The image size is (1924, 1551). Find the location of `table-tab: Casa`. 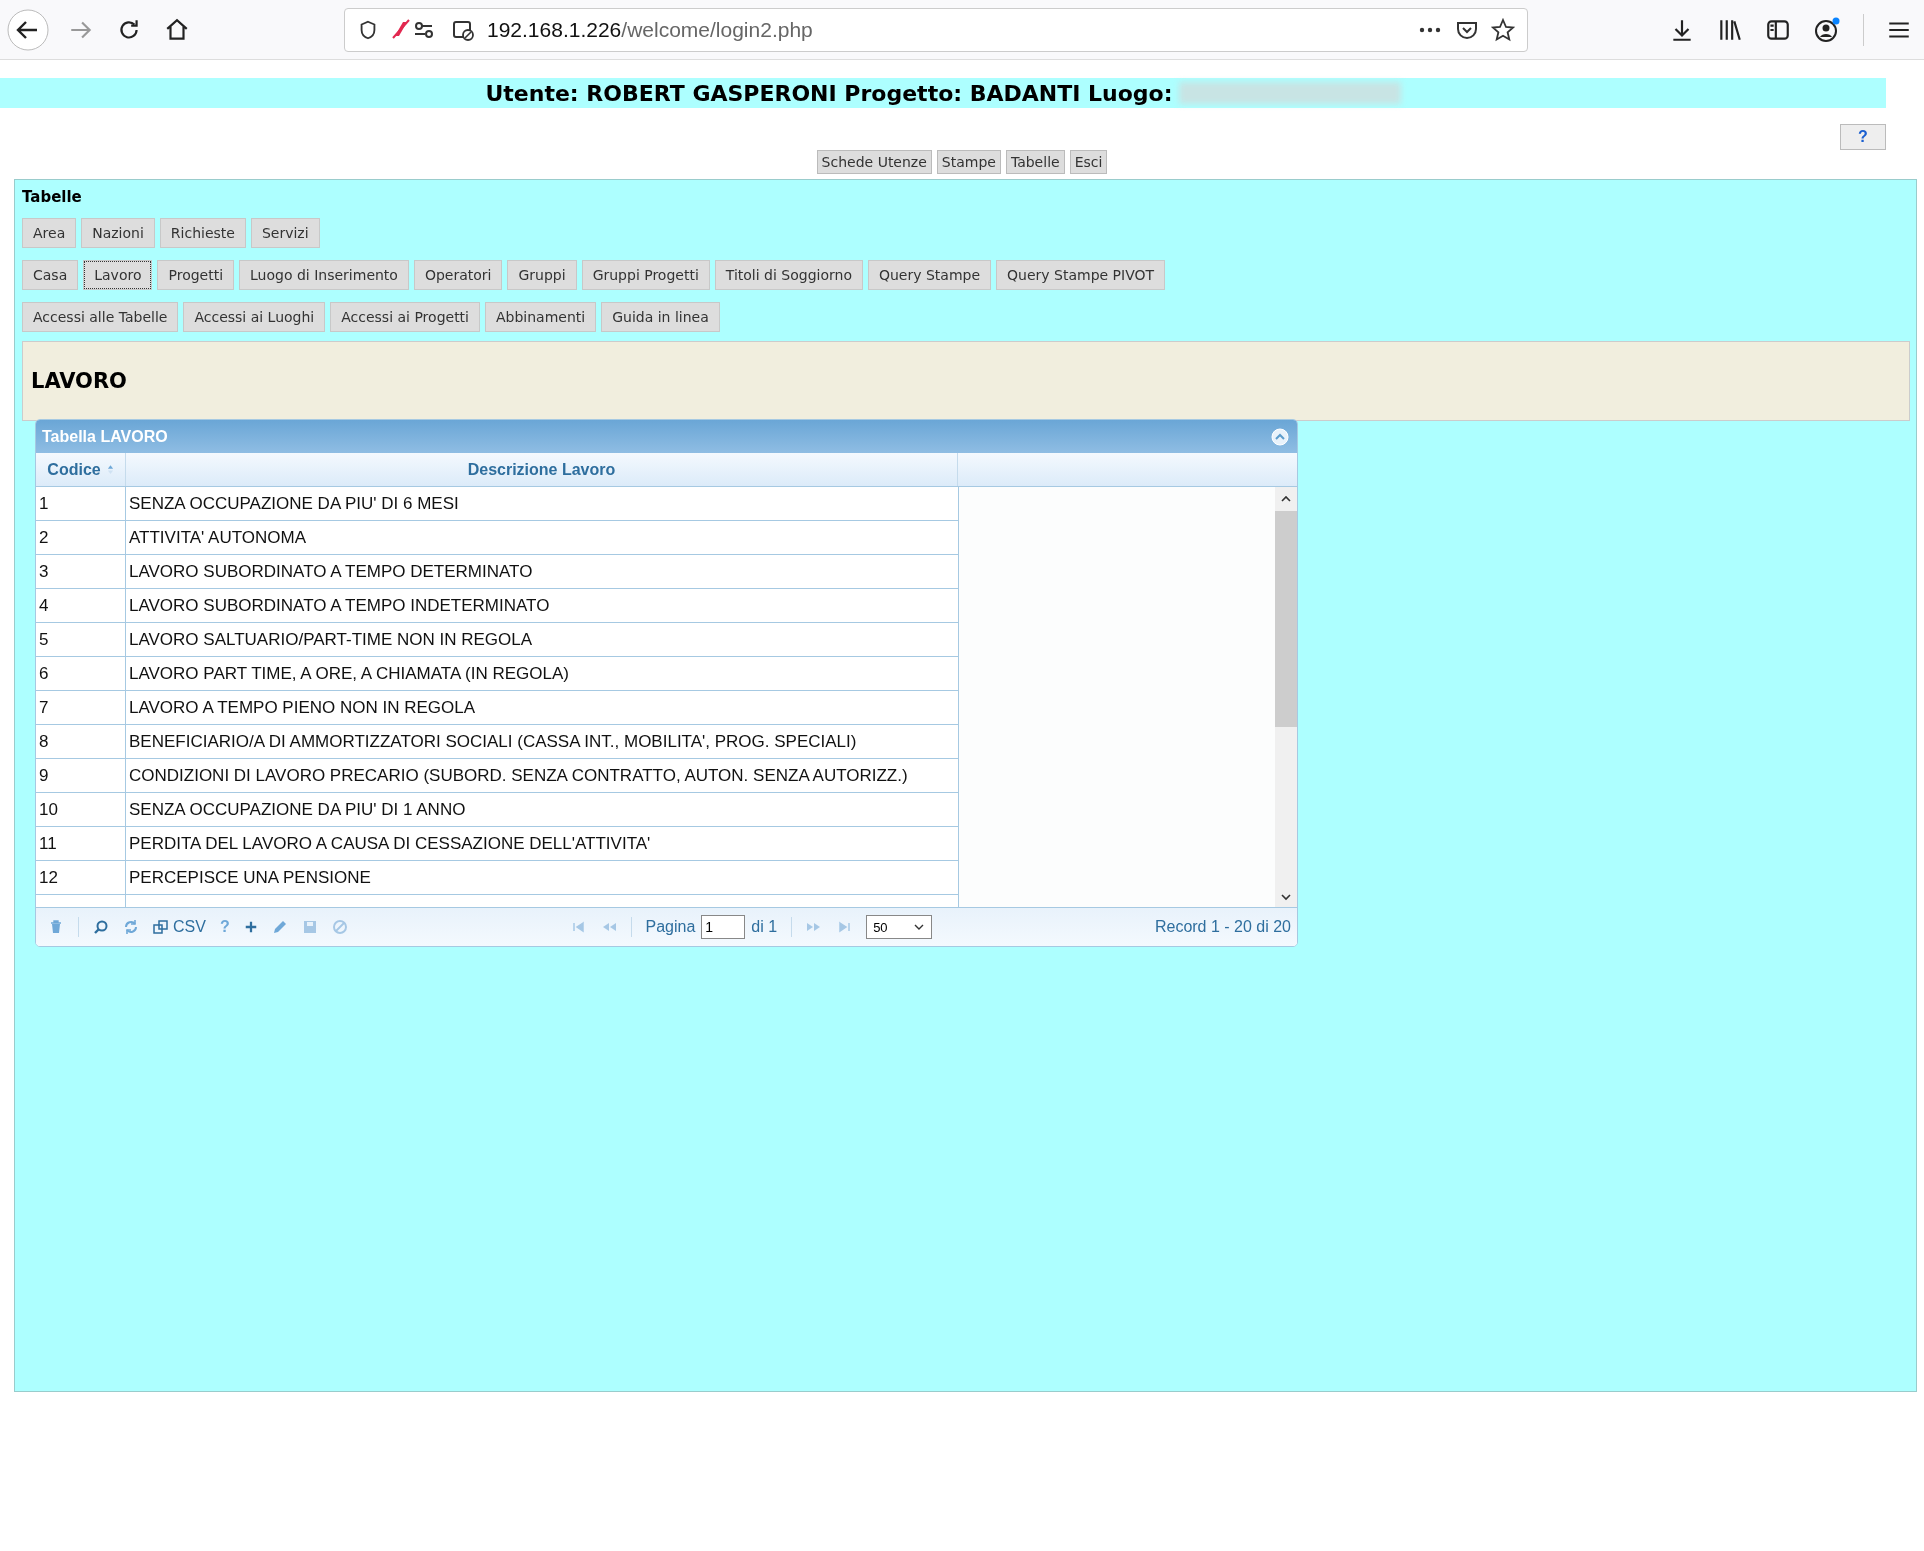

table-tab: Casa is located at coordinates (50, 275).